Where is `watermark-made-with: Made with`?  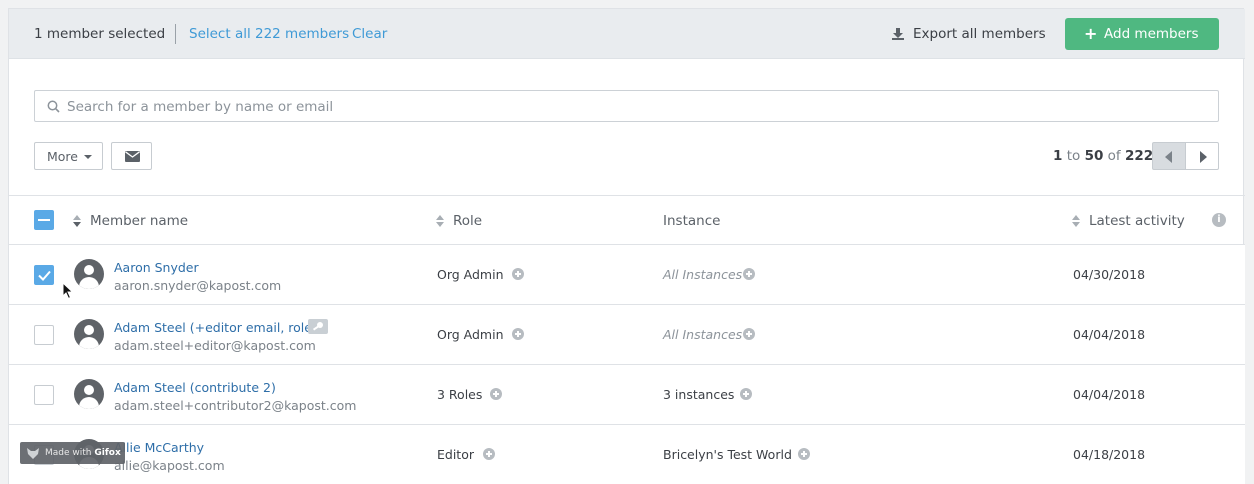 watermark-made-with: Made with is located at coordinates (68, 453).